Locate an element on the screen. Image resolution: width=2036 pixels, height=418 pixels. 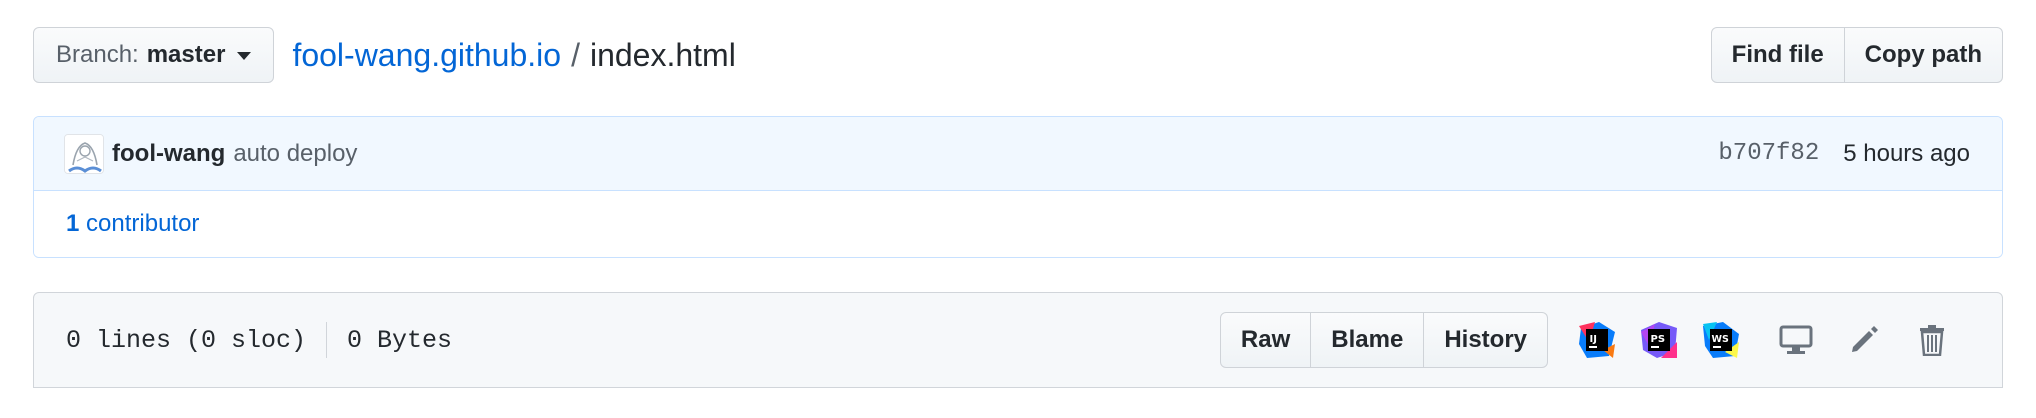
blame-button: Blame is located at coordinates (1368, 340).